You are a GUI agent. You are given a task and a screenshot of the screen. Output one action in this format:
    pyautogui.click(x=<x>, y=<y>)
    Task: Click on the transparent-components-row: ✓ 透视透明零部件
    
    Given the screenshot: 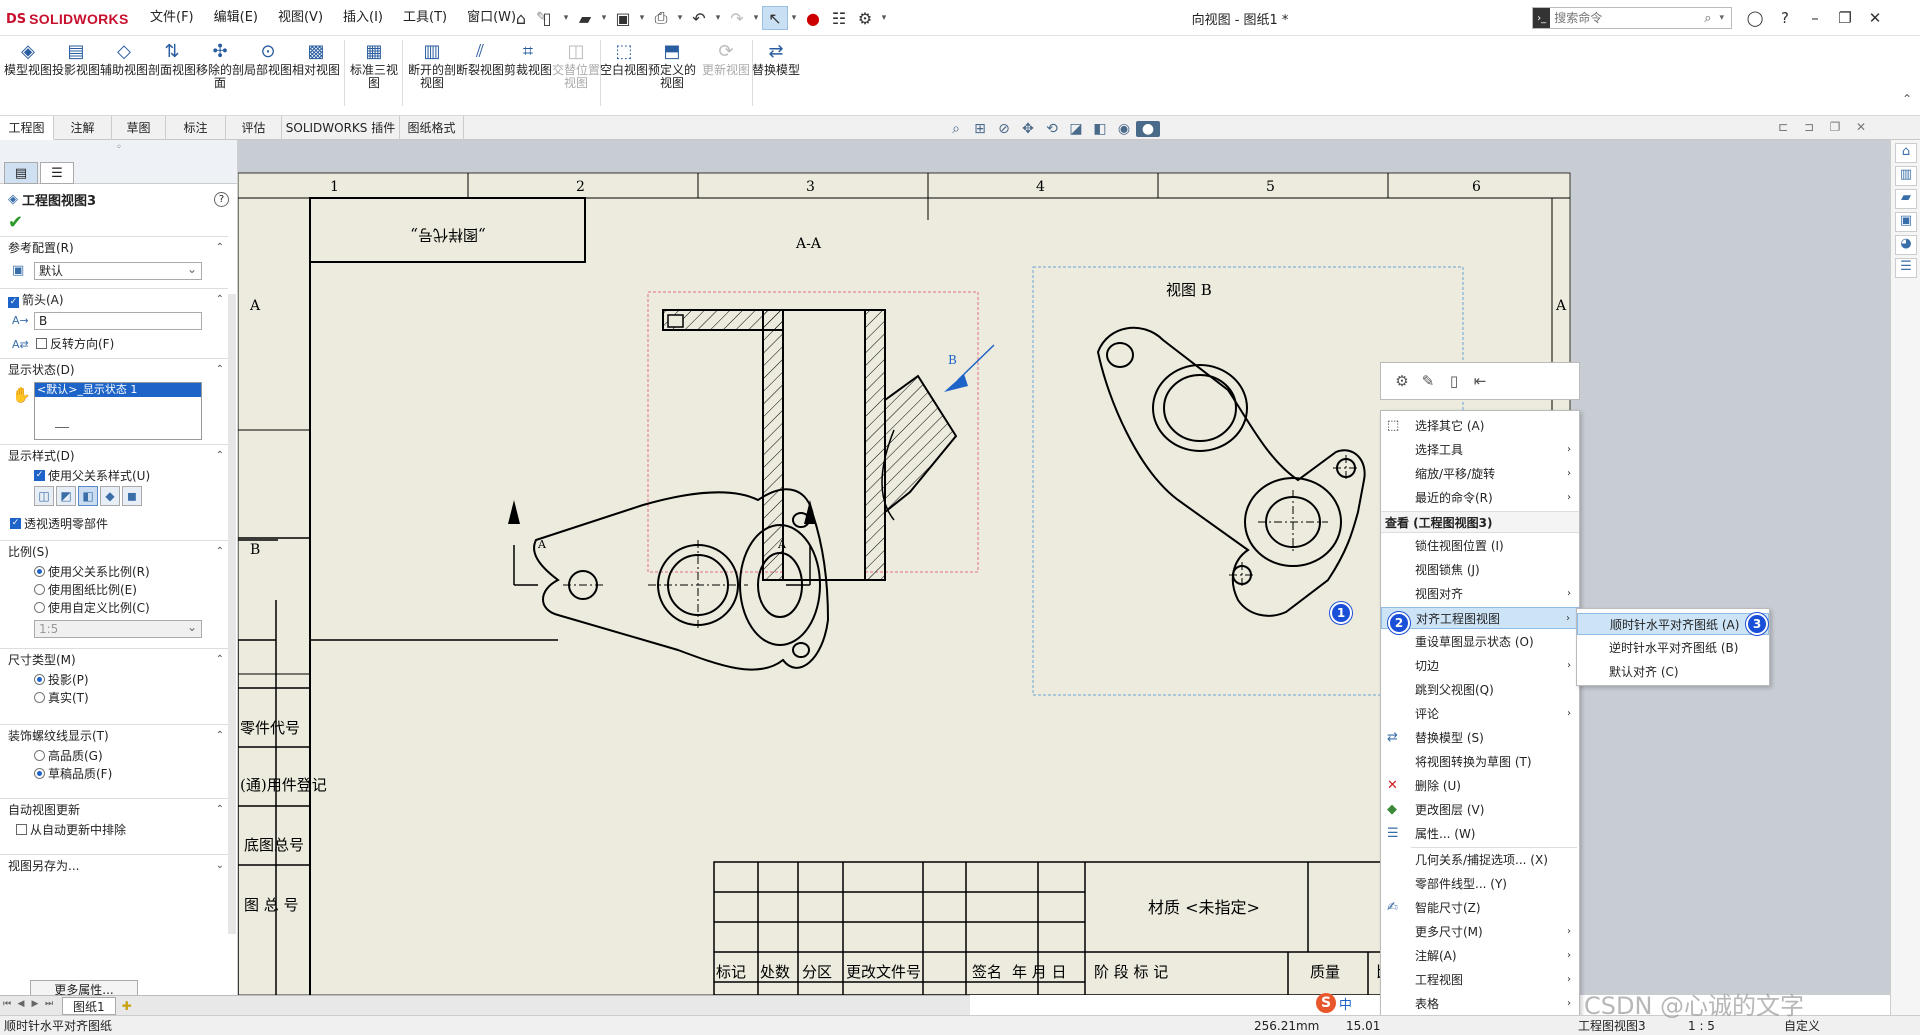 What is the action you would take?
    pyautogui.click(x=54, y=523)
    